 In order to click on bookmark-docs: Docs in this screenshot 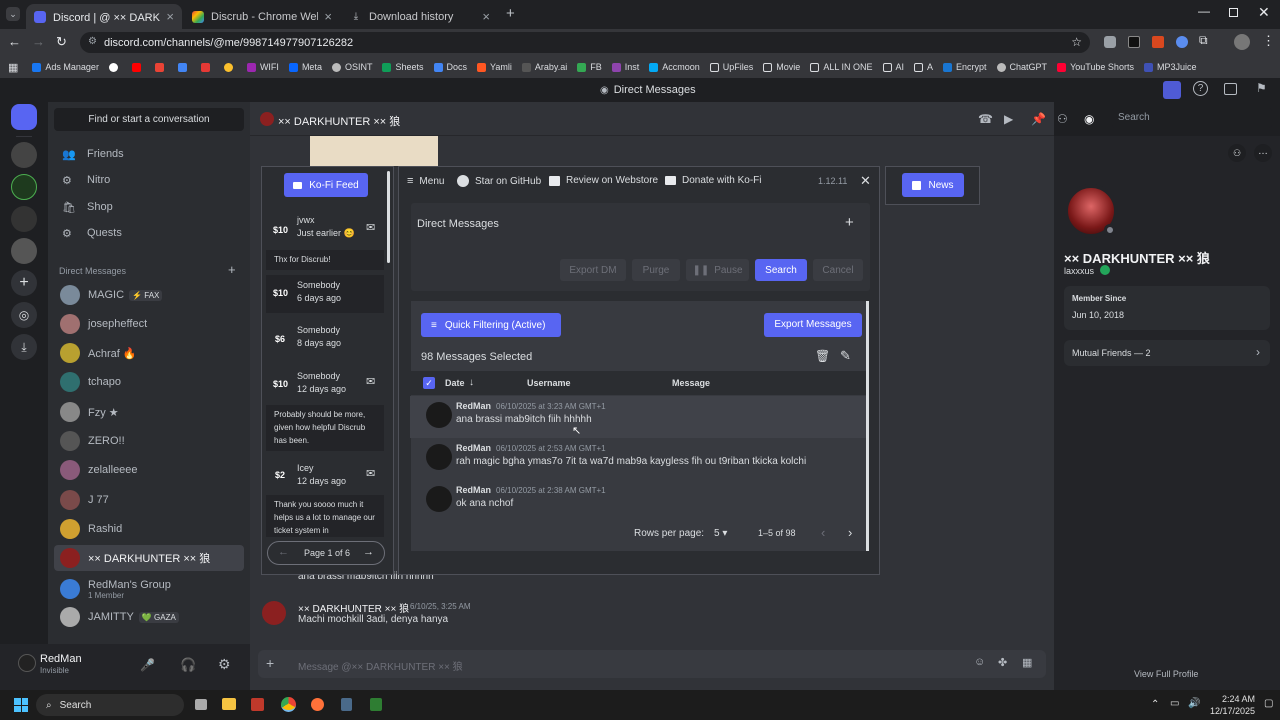, I will do `click(450, 67)`.